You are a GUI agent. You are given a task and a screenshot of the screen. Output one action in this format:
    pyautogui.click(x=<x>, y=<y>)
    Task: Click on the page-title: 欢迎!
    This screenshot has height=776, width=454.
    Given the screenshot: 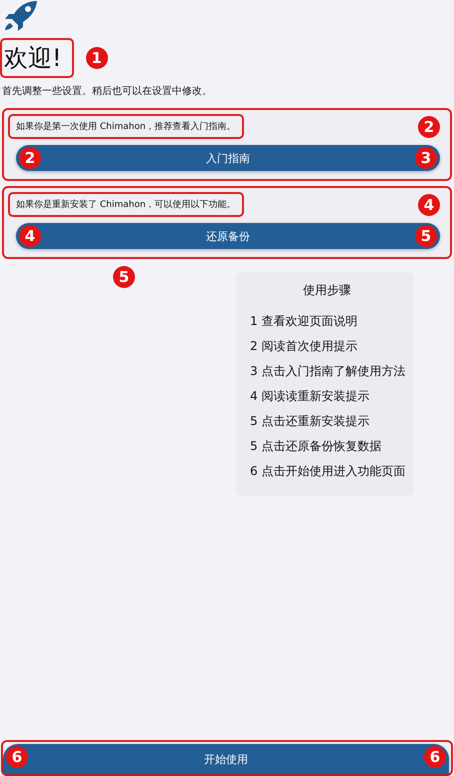 What is the action you would take?
    pyautogui.click(x=37, y=58)
    